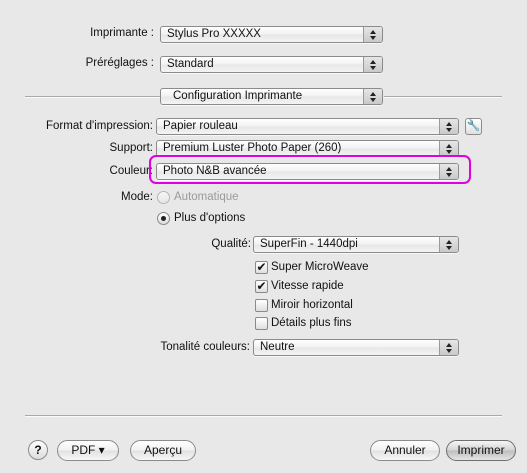 The width and height of the screenshot is (527, 473). What do you see at coordinates (356, 347) in the screenshot?
I see `tone-popup: Neutre` at bounding box center [356, 347].